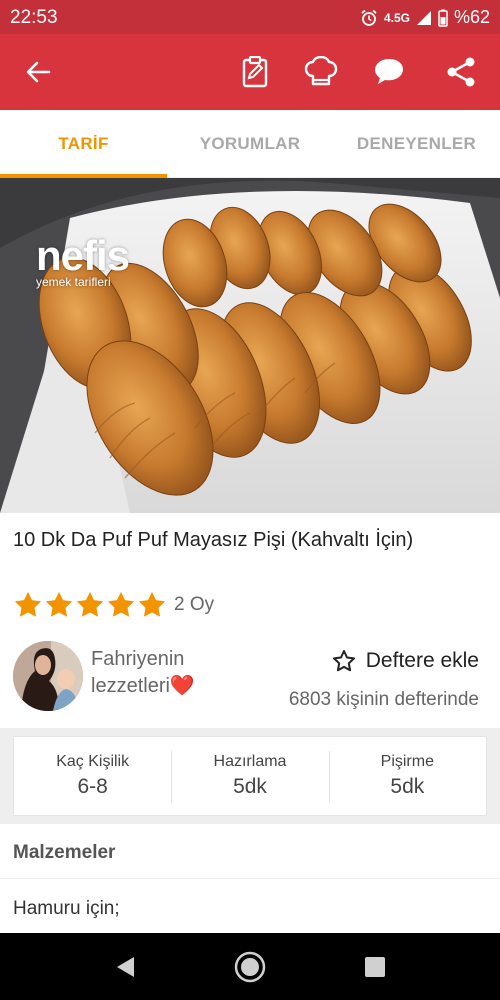 The image size is (500, 1000). What do you see at coordinates (92, 786) in the screenshot?
I see `servings-value: 6-8` at bounding box center [92, 786].